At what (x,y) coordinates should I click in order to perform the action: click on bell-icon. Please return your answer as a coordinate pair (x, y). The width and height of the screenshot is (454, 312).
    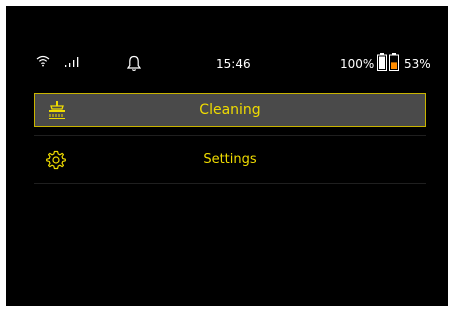
    Looking at the image, I should click on (134, 63).